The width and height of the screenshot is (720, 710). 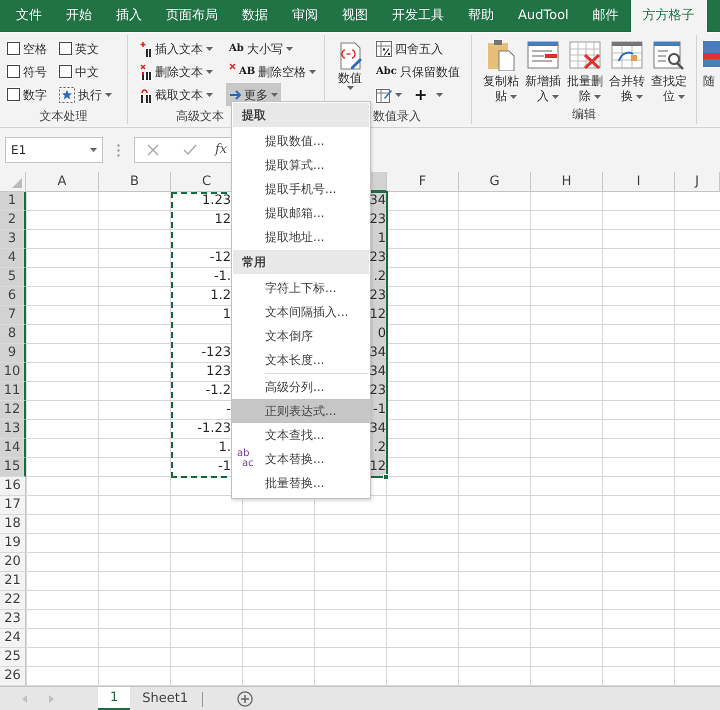 What do you see at coordinates (13, 220) in the screenshot?
I see `row-header: 2` at bounding box center [13, 220].